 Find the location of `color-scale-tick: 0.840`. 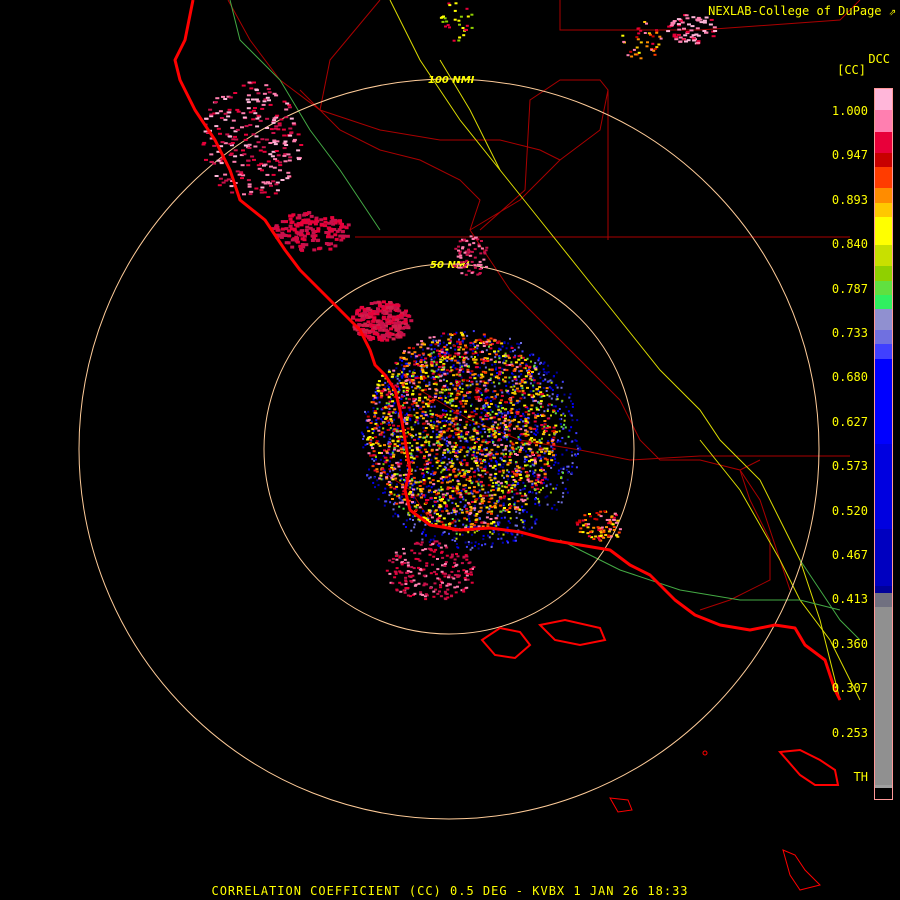

color-scale-tick: 0.840 is located at coordinates (849, 244).